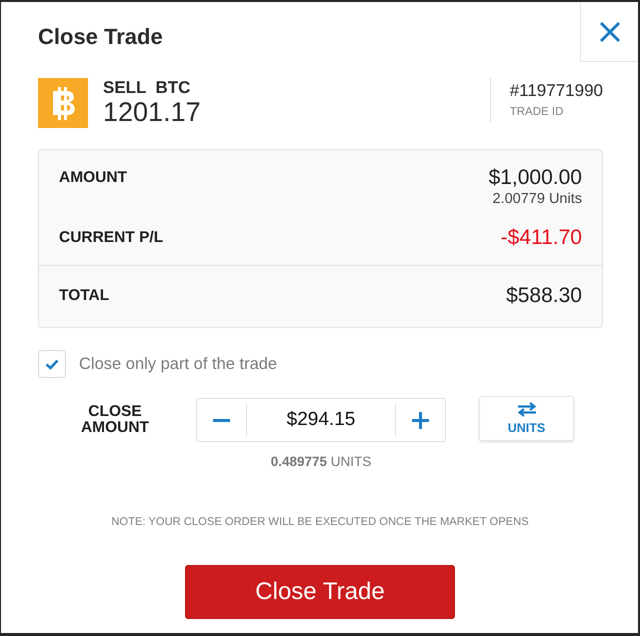 The image size is (640, 636). Describe the element at coordinates (544, 296) in the screenshot. I see `total-value: $588.30` at that location.